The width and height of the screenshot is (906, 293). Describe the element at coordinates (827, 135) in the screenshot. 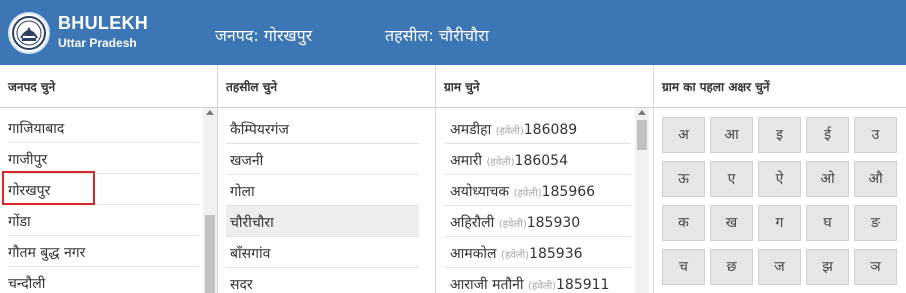

I see `letter-key: ई` at that location.